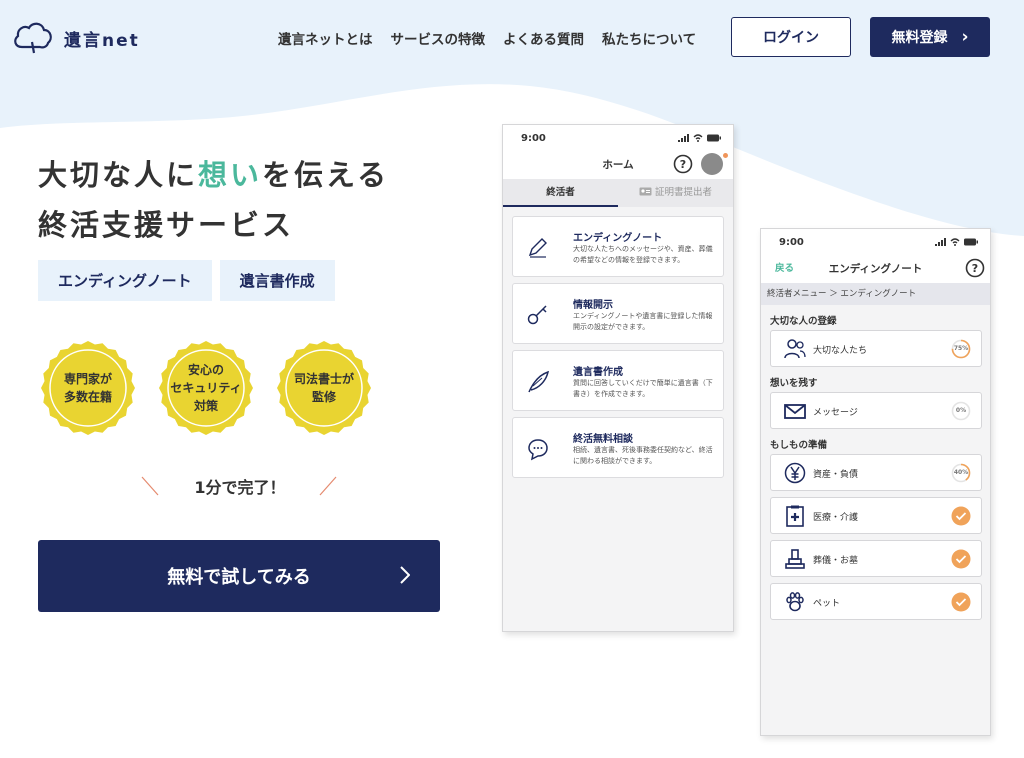  I want to click on logo-text: 遺言net, so click(102, 40).